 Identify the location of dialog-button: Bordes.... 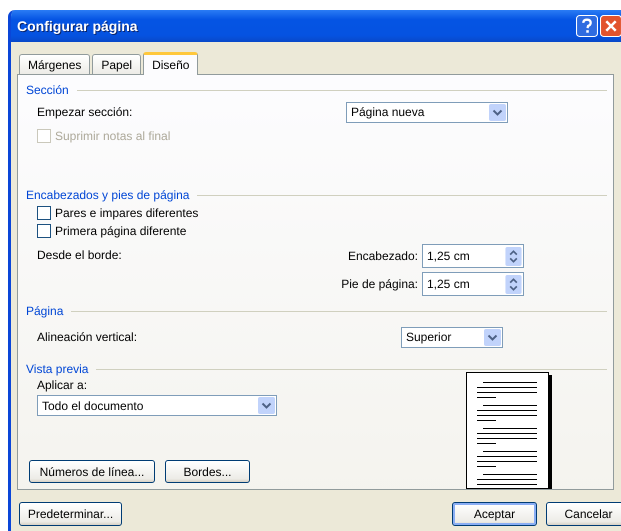
(207, 471).